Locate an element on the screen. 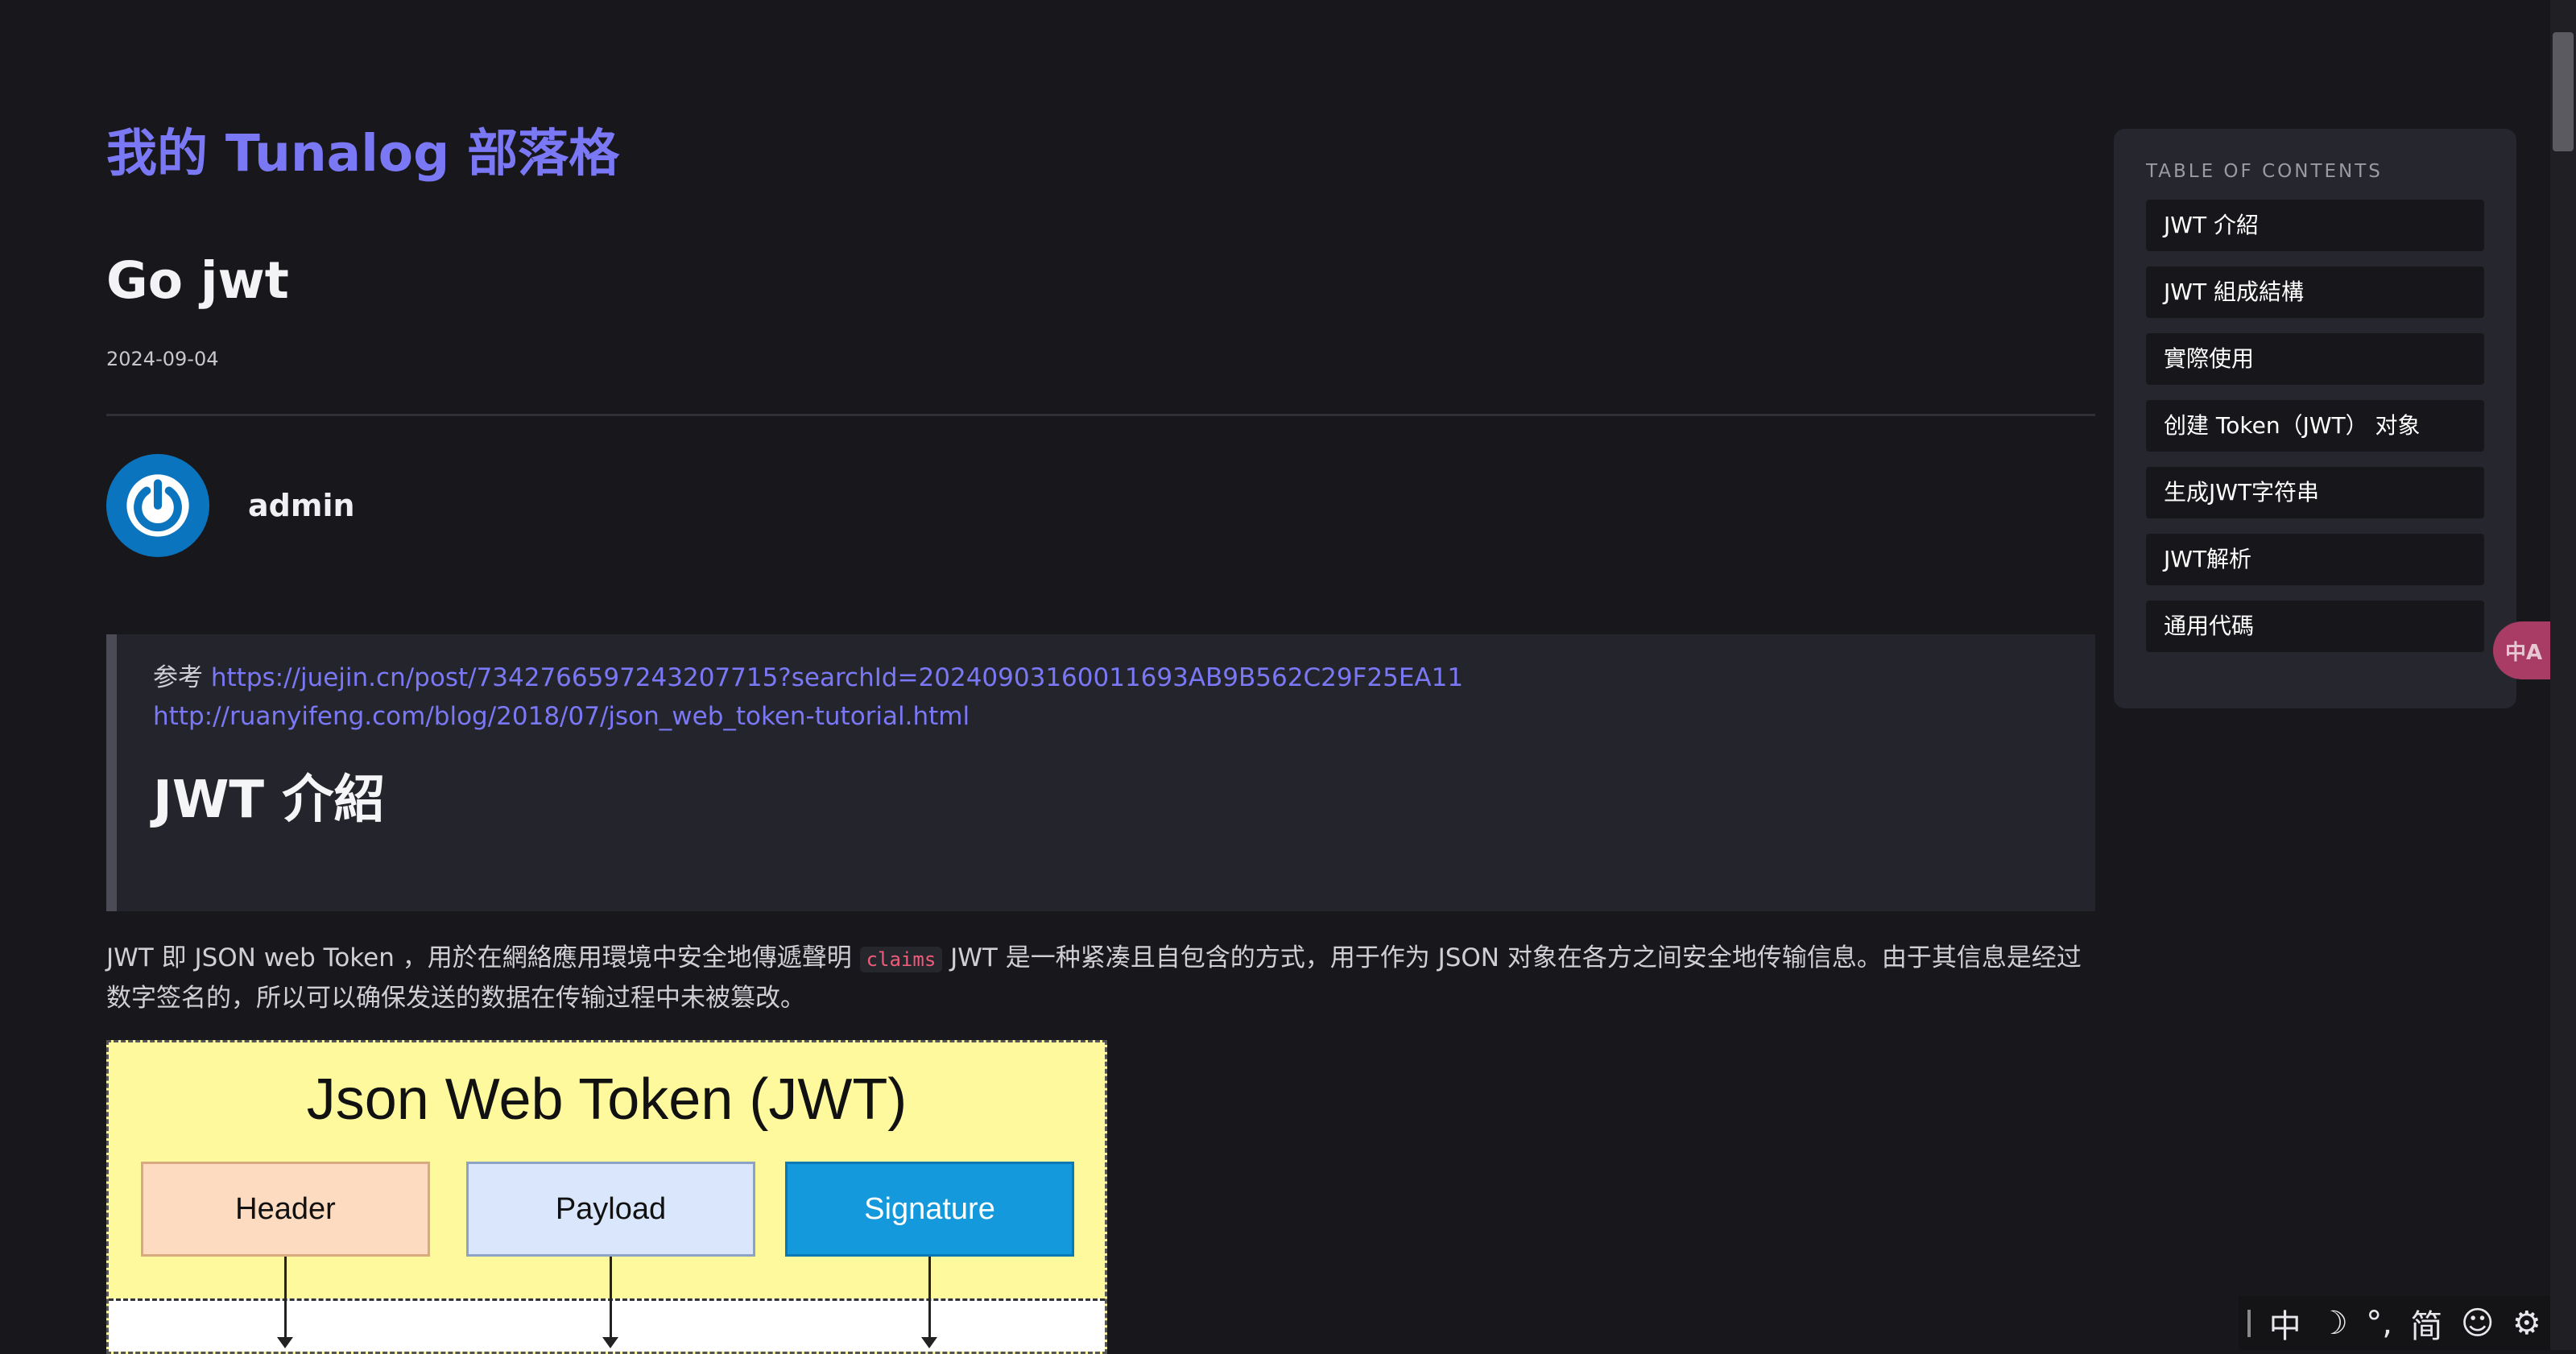 This screenshot has width=2576, height=1354. ime-chinese-mode-icon: 中 is located at coordinates (2285, 1324).